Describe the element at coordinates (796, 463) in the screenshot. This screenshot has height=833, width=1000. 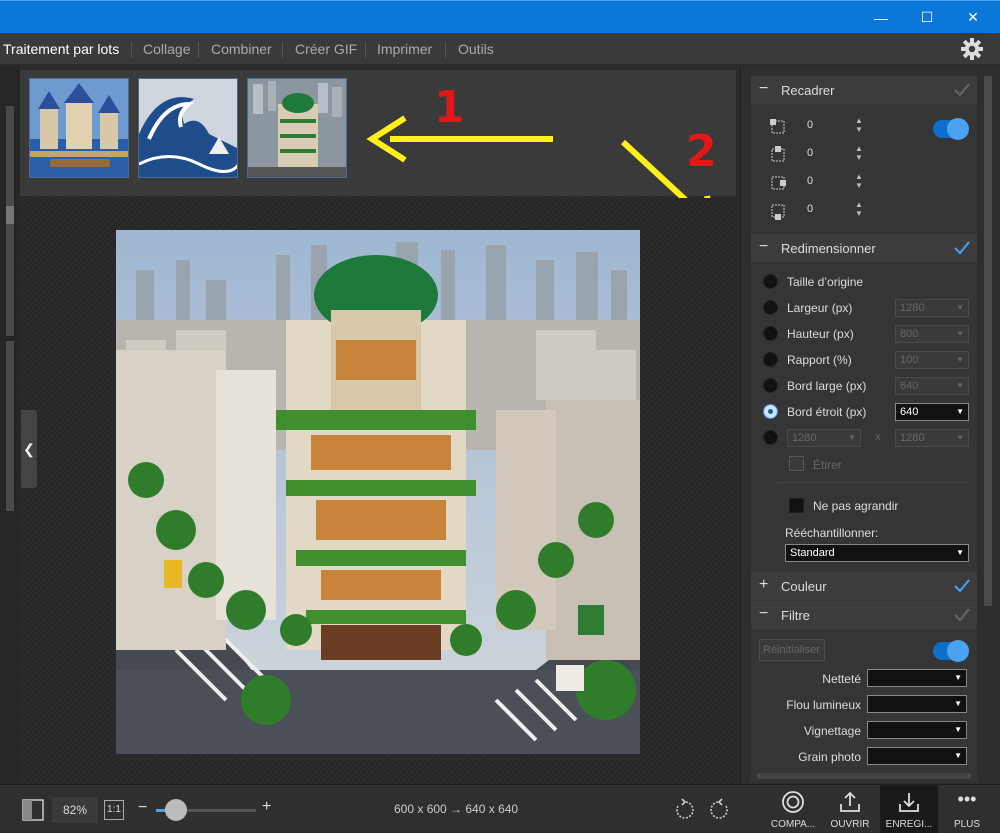
I see `etirer-checkbox` at that location.